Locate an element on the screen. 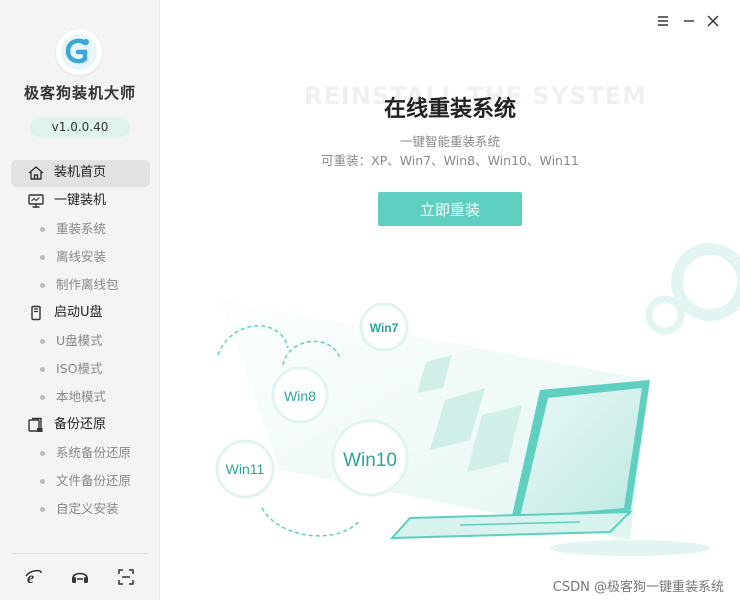 Image resolution: width=740 pixels, height=600 pixels. sidebar-subitem-label: 自定义安装 is located at coordinates (87, 508).